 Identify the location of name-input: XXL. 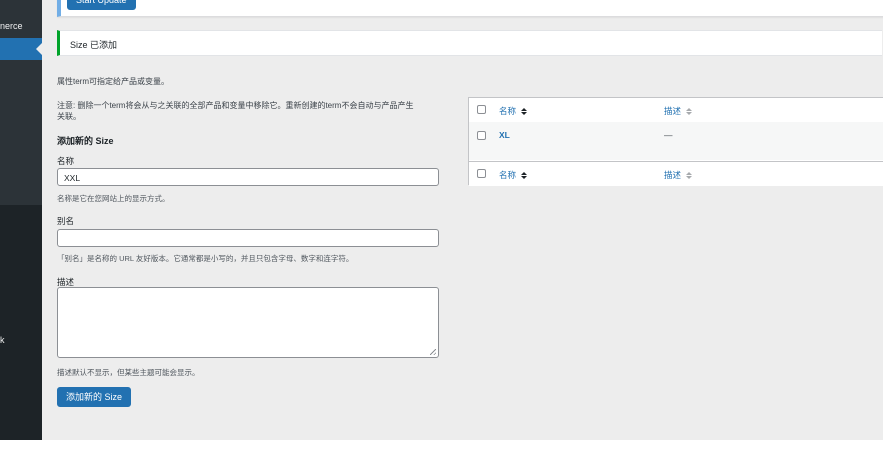
(248, 177).